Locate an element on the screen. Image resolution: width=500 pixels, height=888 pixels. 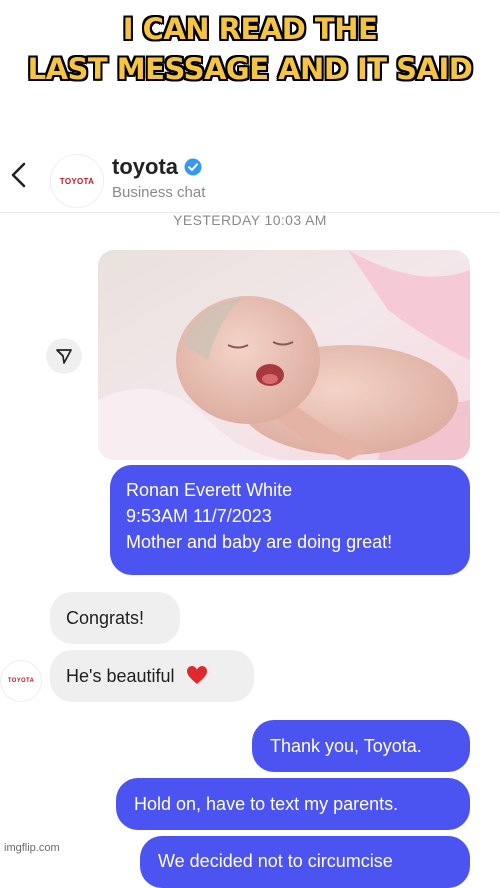
business-avatar-small: TOYOTA is located at coordinates (21, 681).